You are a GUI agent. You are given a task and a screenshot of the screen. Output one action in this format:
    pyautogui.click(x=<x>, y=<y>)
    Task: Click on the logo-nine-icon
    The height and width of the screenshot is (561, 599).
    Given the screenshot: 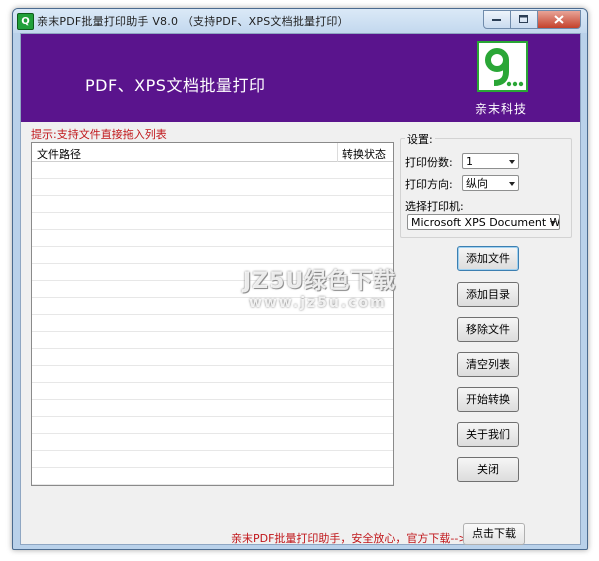 What is the action you would take?
    pyautogui.click(x=504, y=67)
    